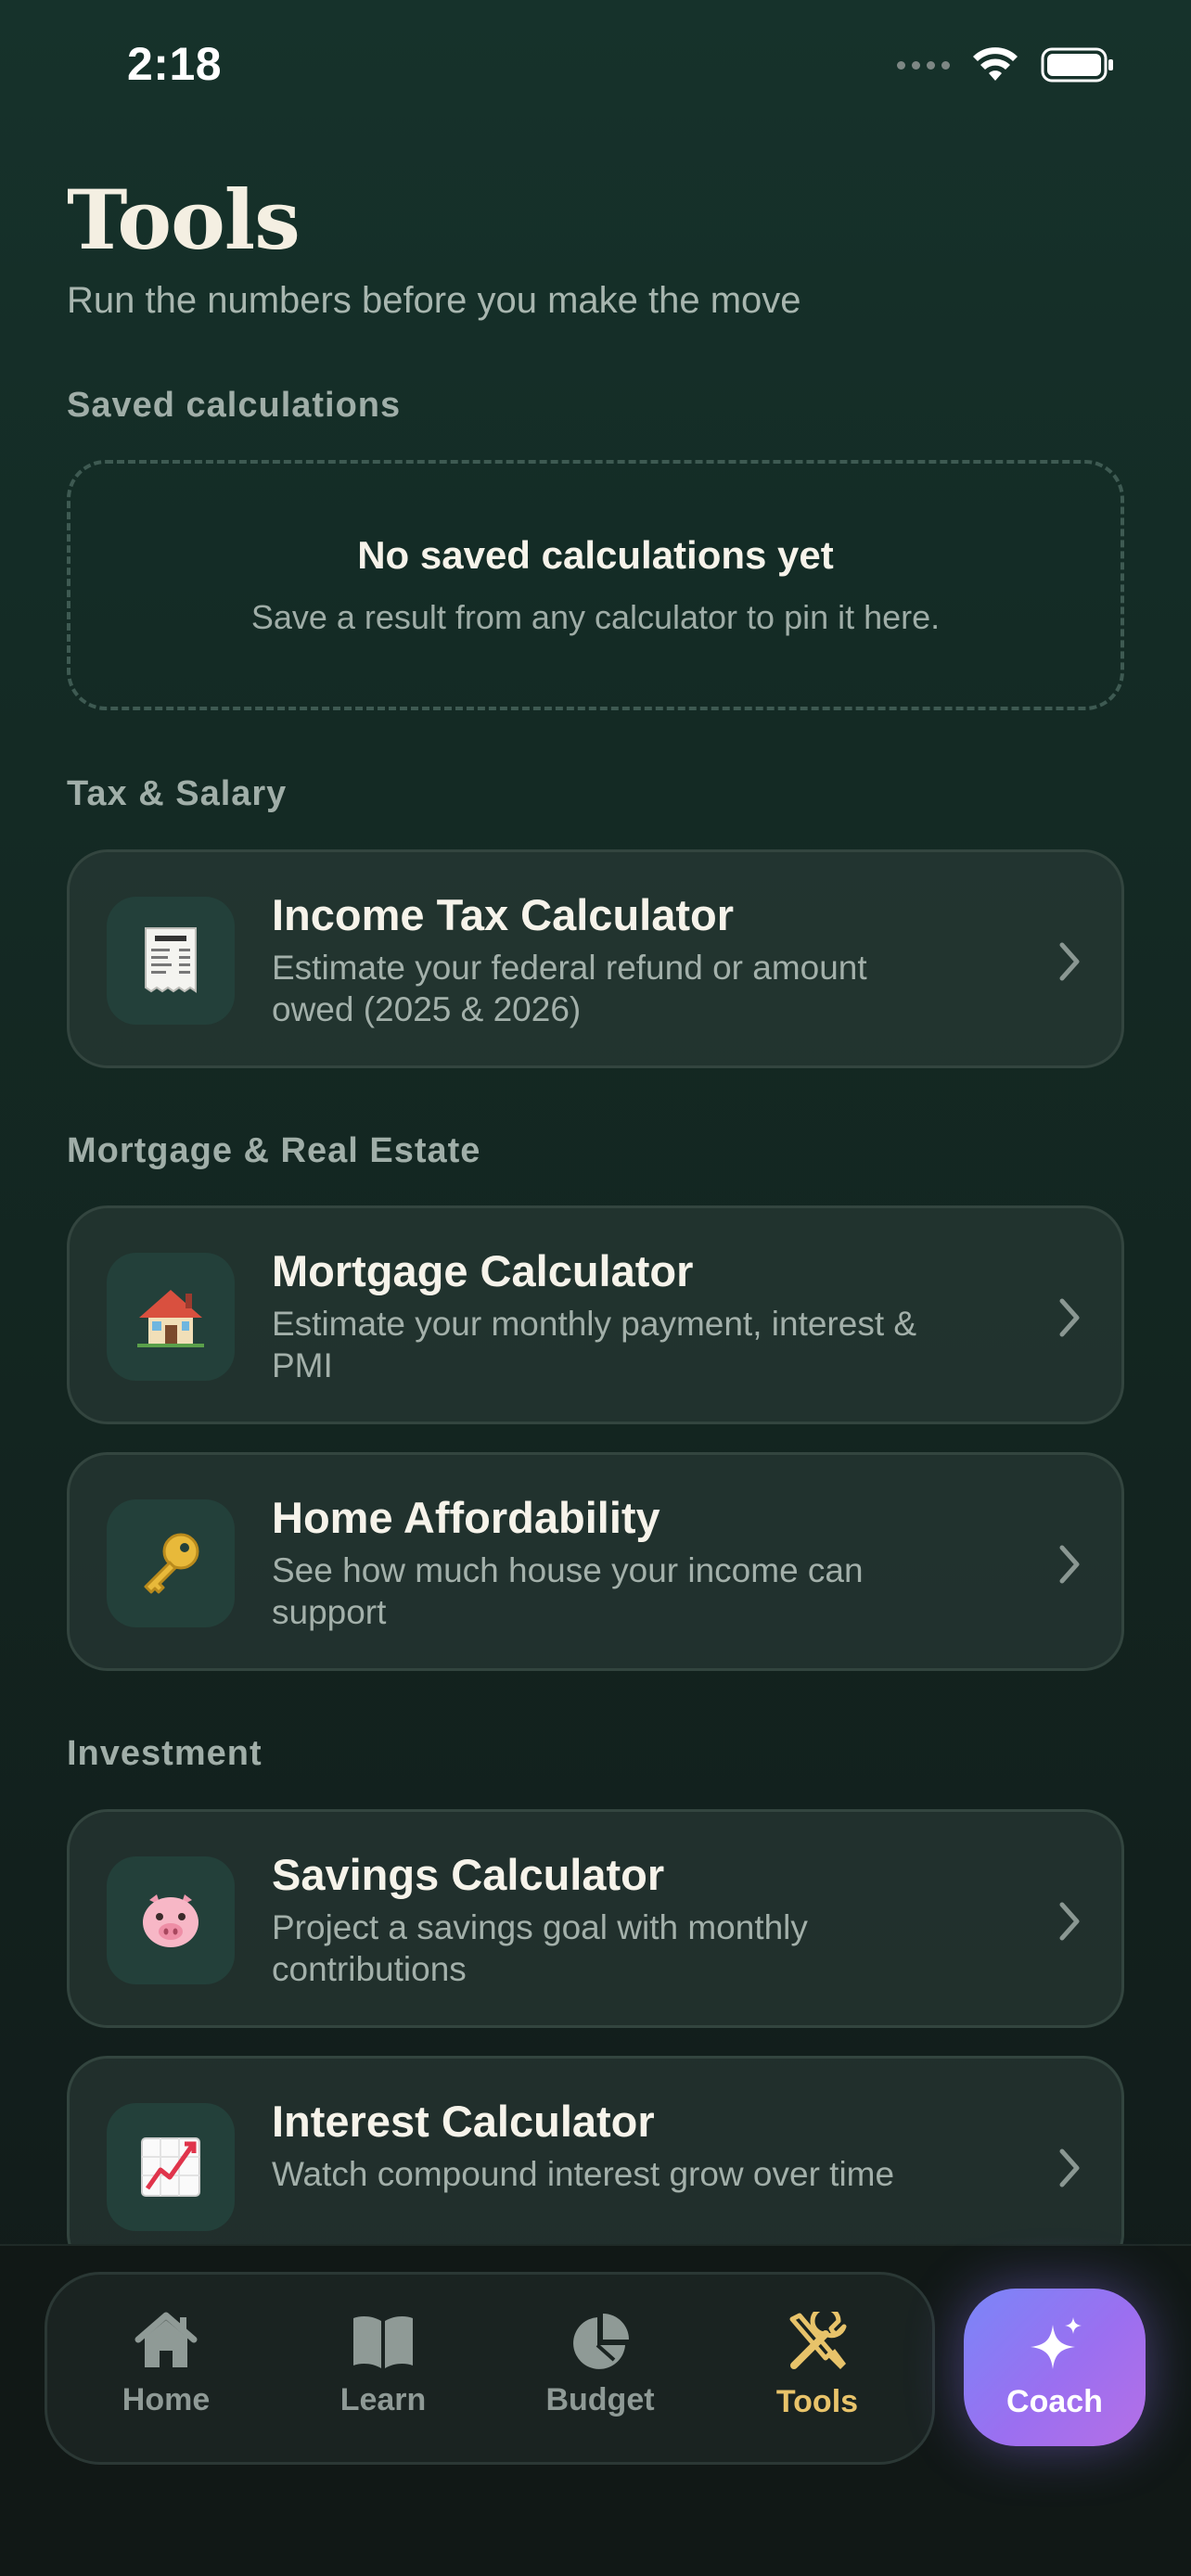 This screenshot has width=1191, height=2576. I want to click on status-bar: 2:18, so click(595, 65).